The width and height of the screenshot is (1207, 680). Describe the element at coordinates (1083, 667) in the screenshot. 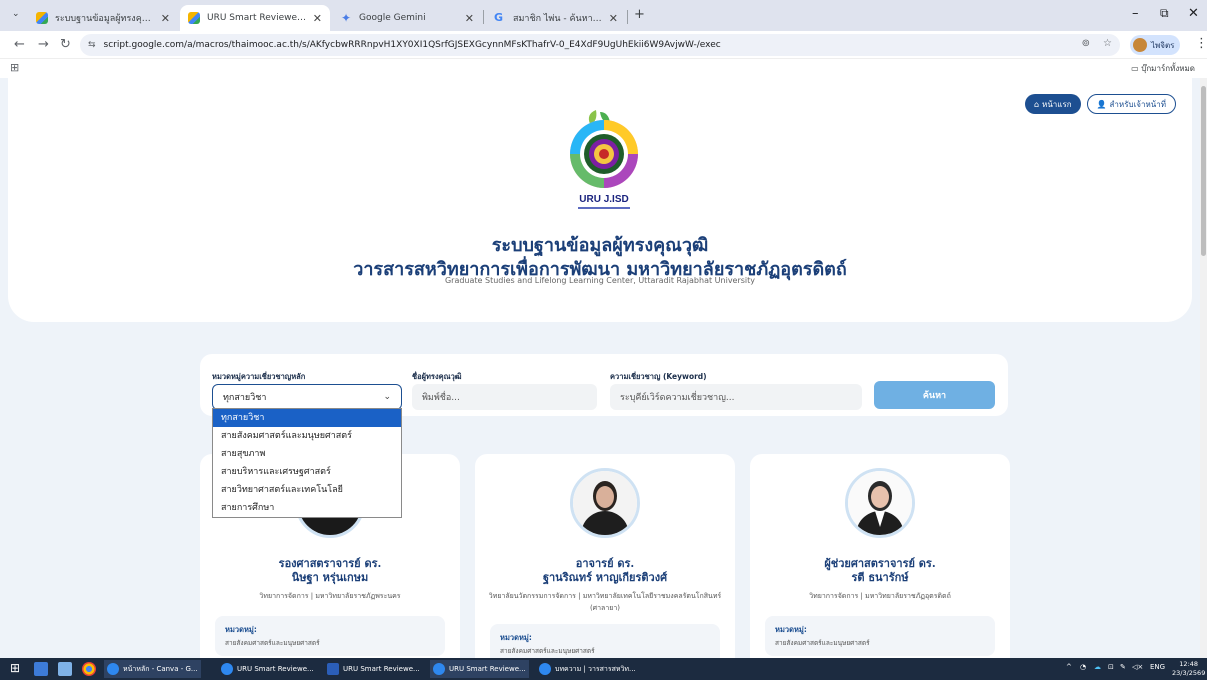

I see `tray-app-icon: ◔` at that location.